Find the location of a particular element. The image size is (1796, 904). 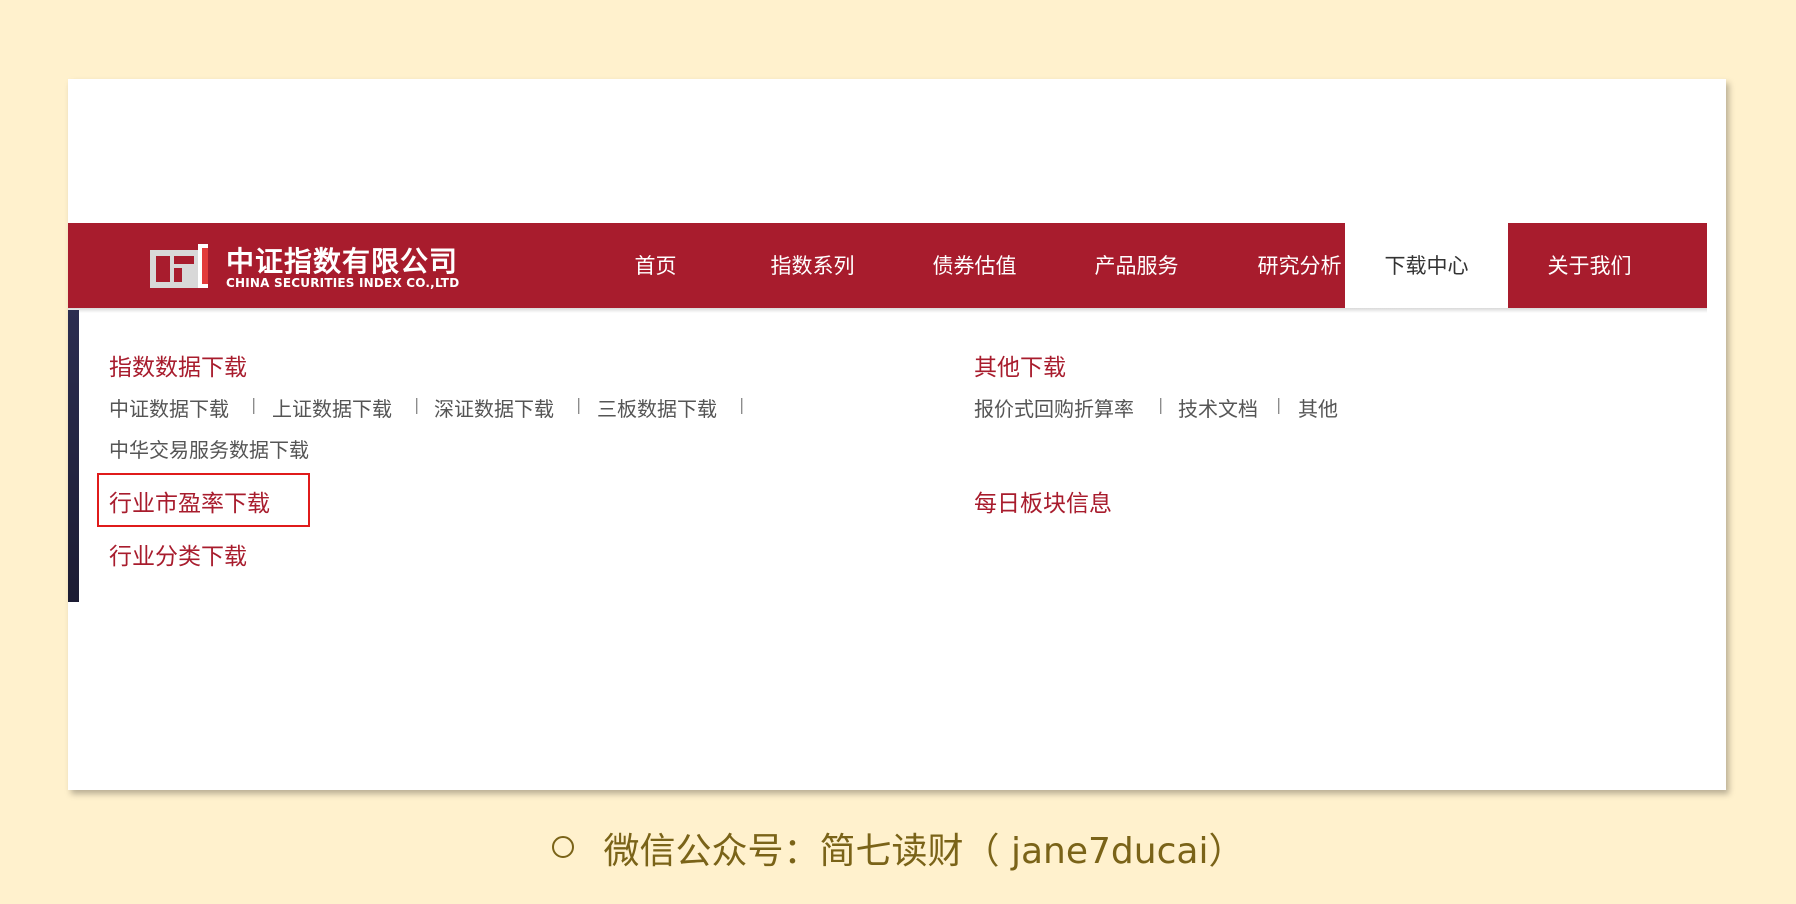

daily-sector-info-link: 每日板块信息 is located at coordinates (1043, 501).